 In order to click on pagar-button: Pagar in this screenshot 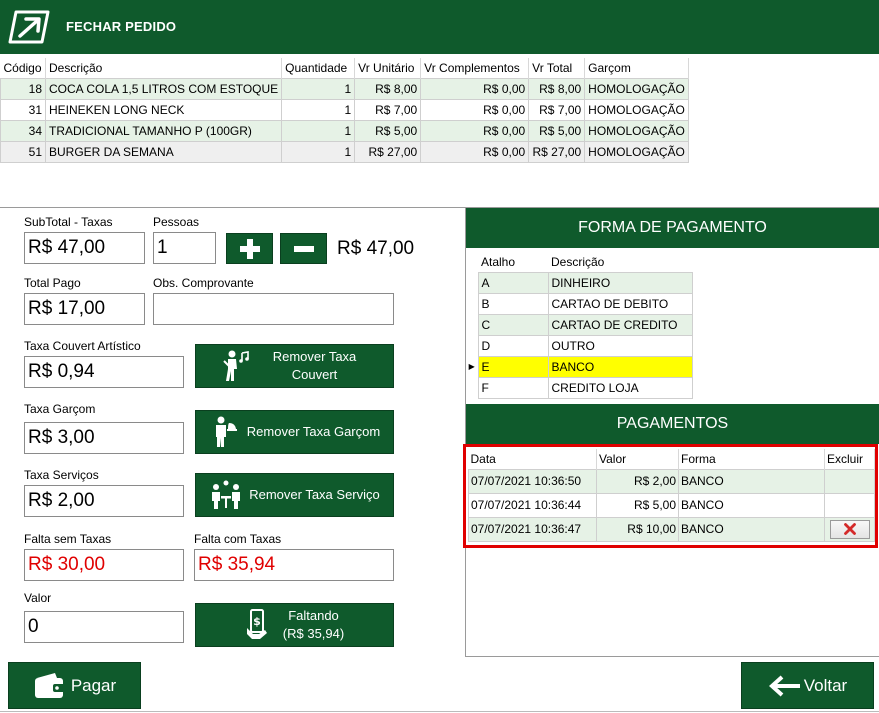, I will do `click(74, 685)`.